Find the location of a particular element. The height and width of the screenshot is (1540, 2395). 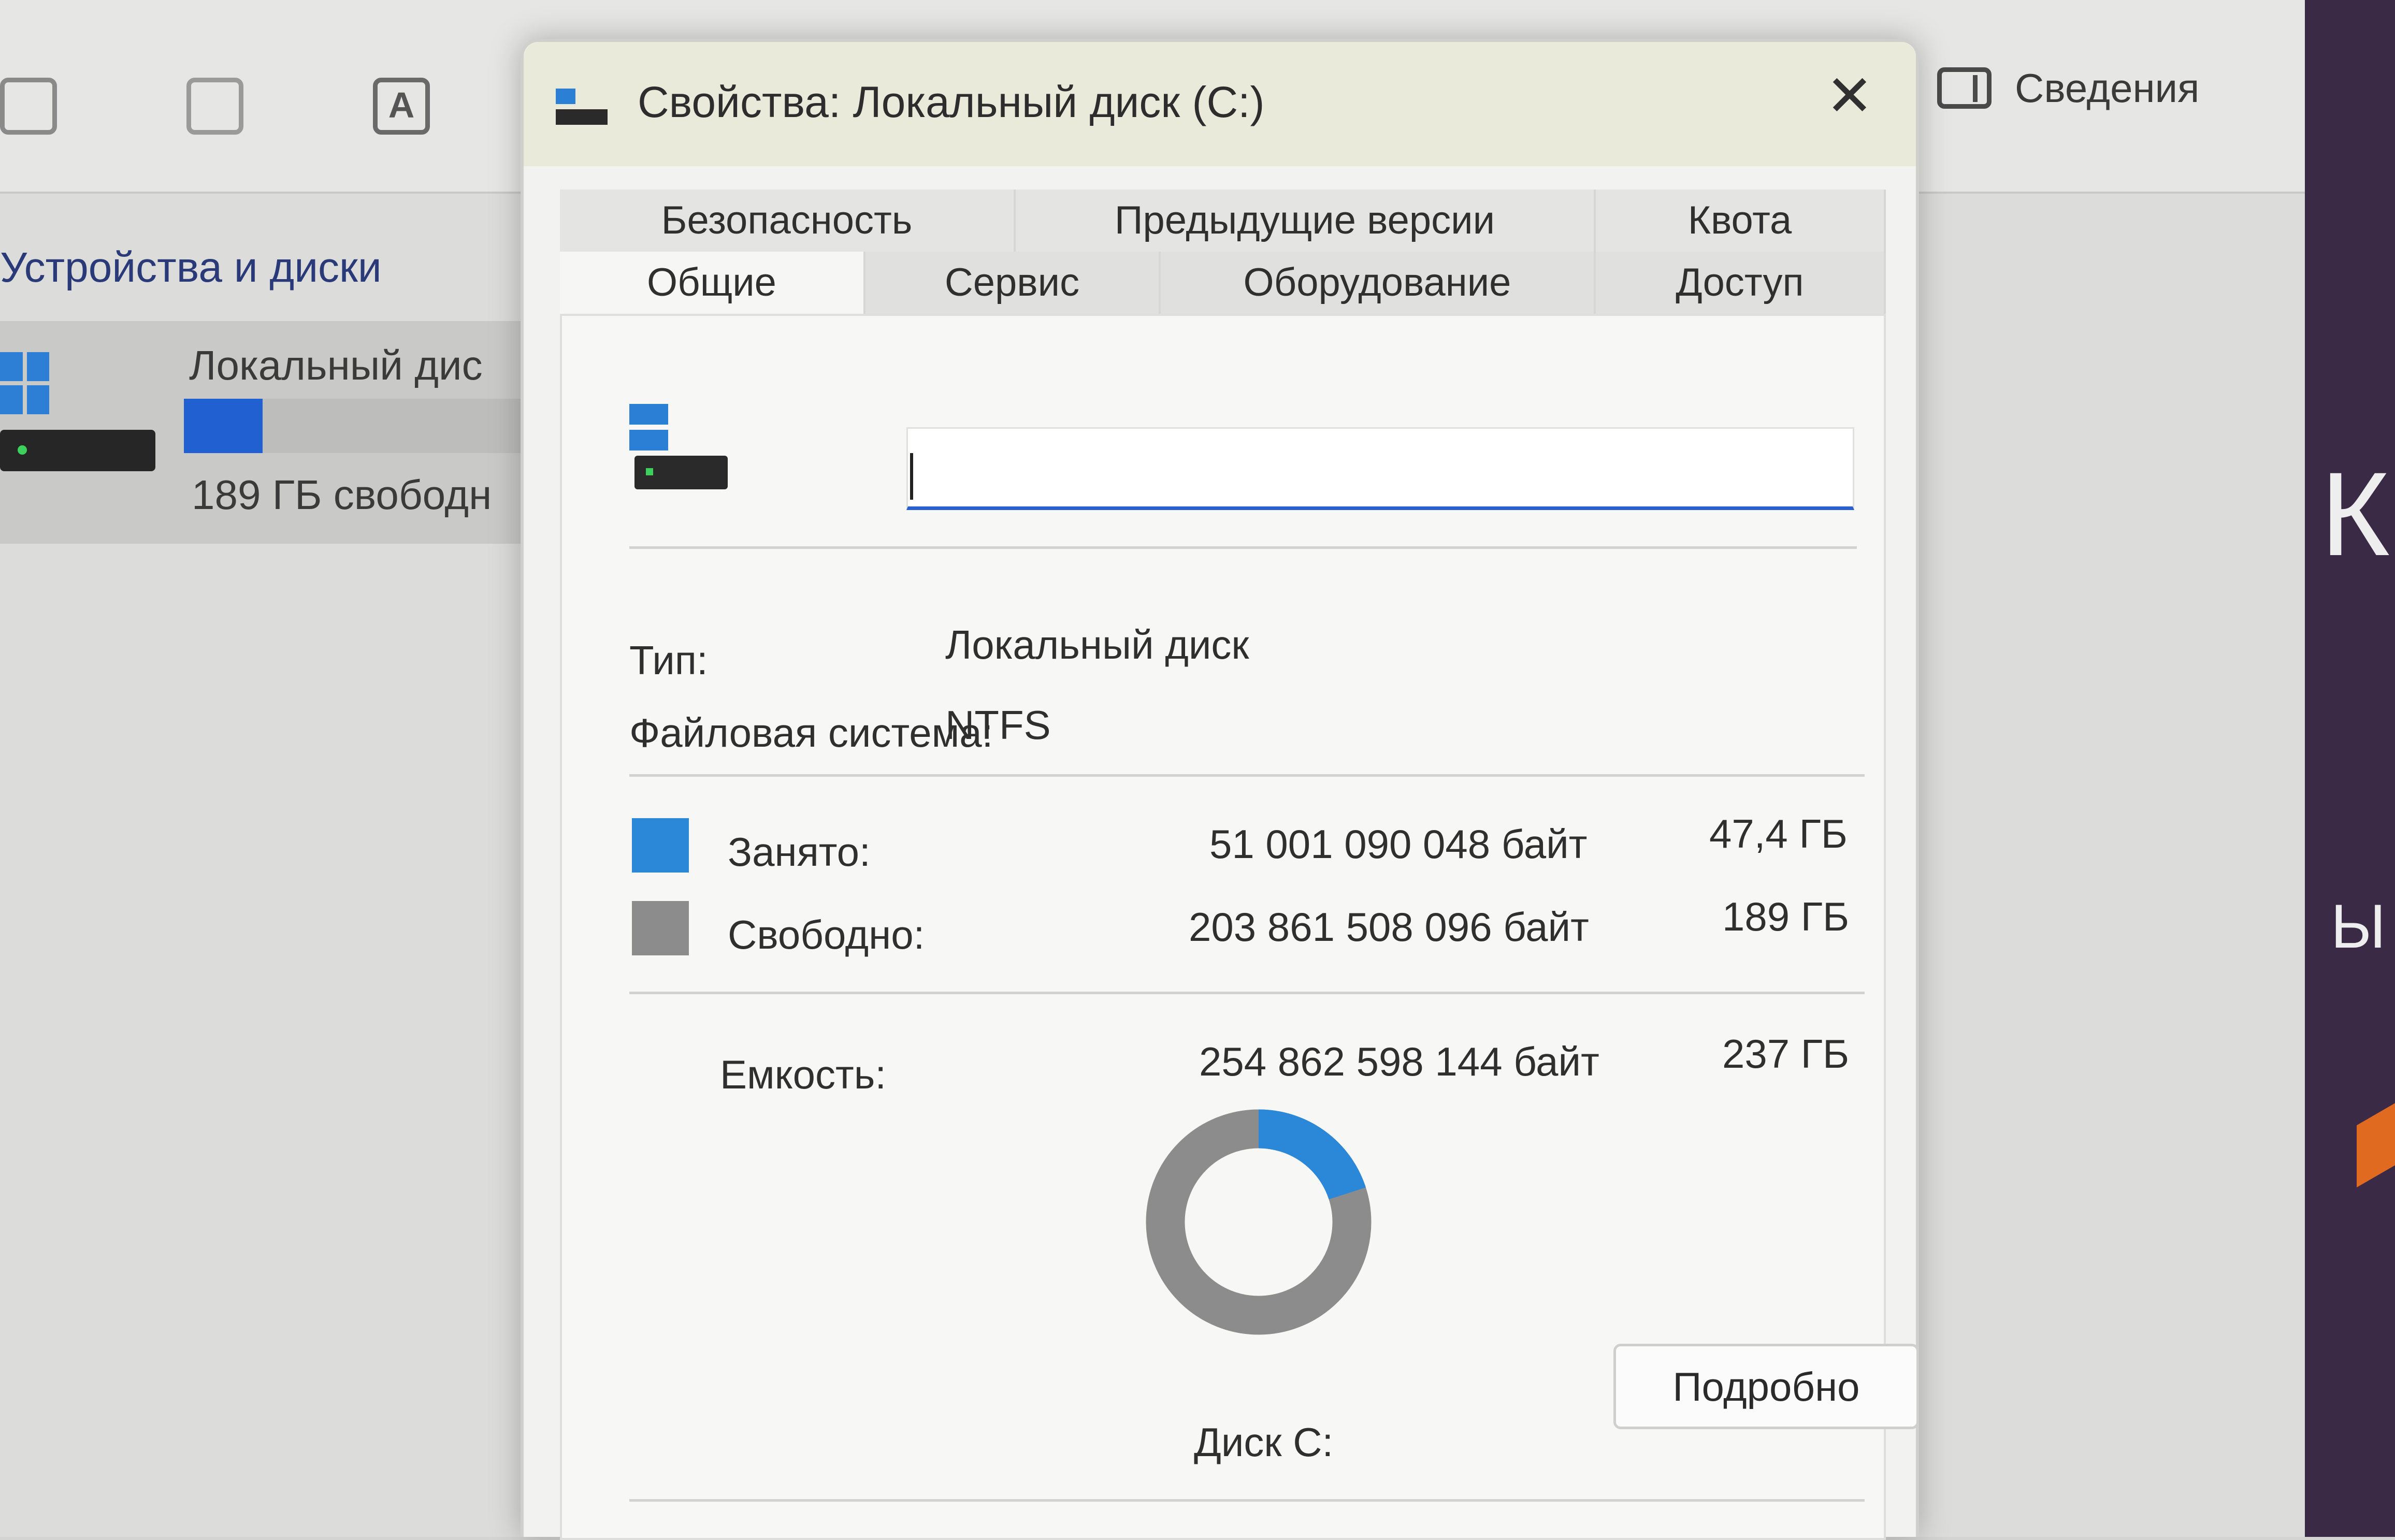

background-letter: К is located at coordinates (2355, 513).